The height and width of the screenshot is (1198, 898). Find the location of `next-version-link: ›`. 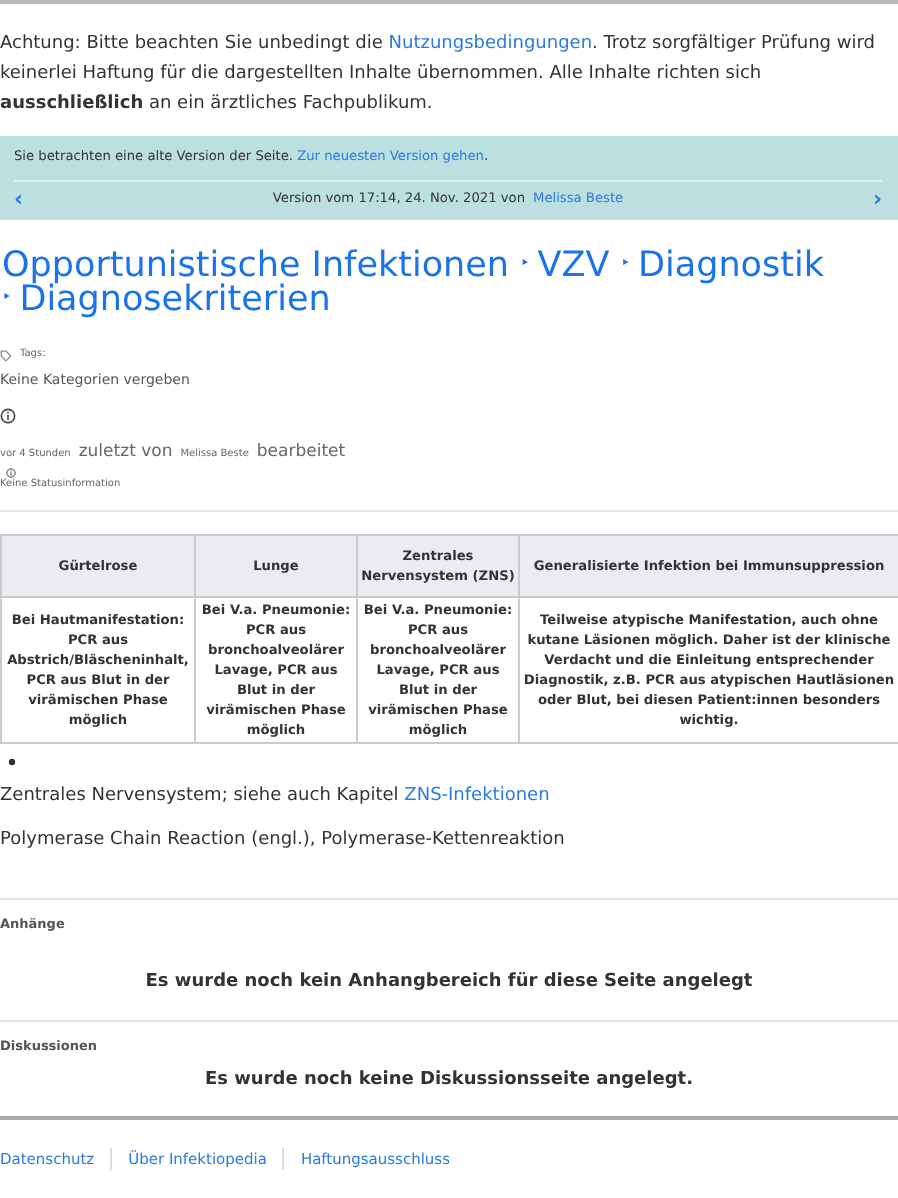

next-version-link: › is located at coordinates (877, 199).